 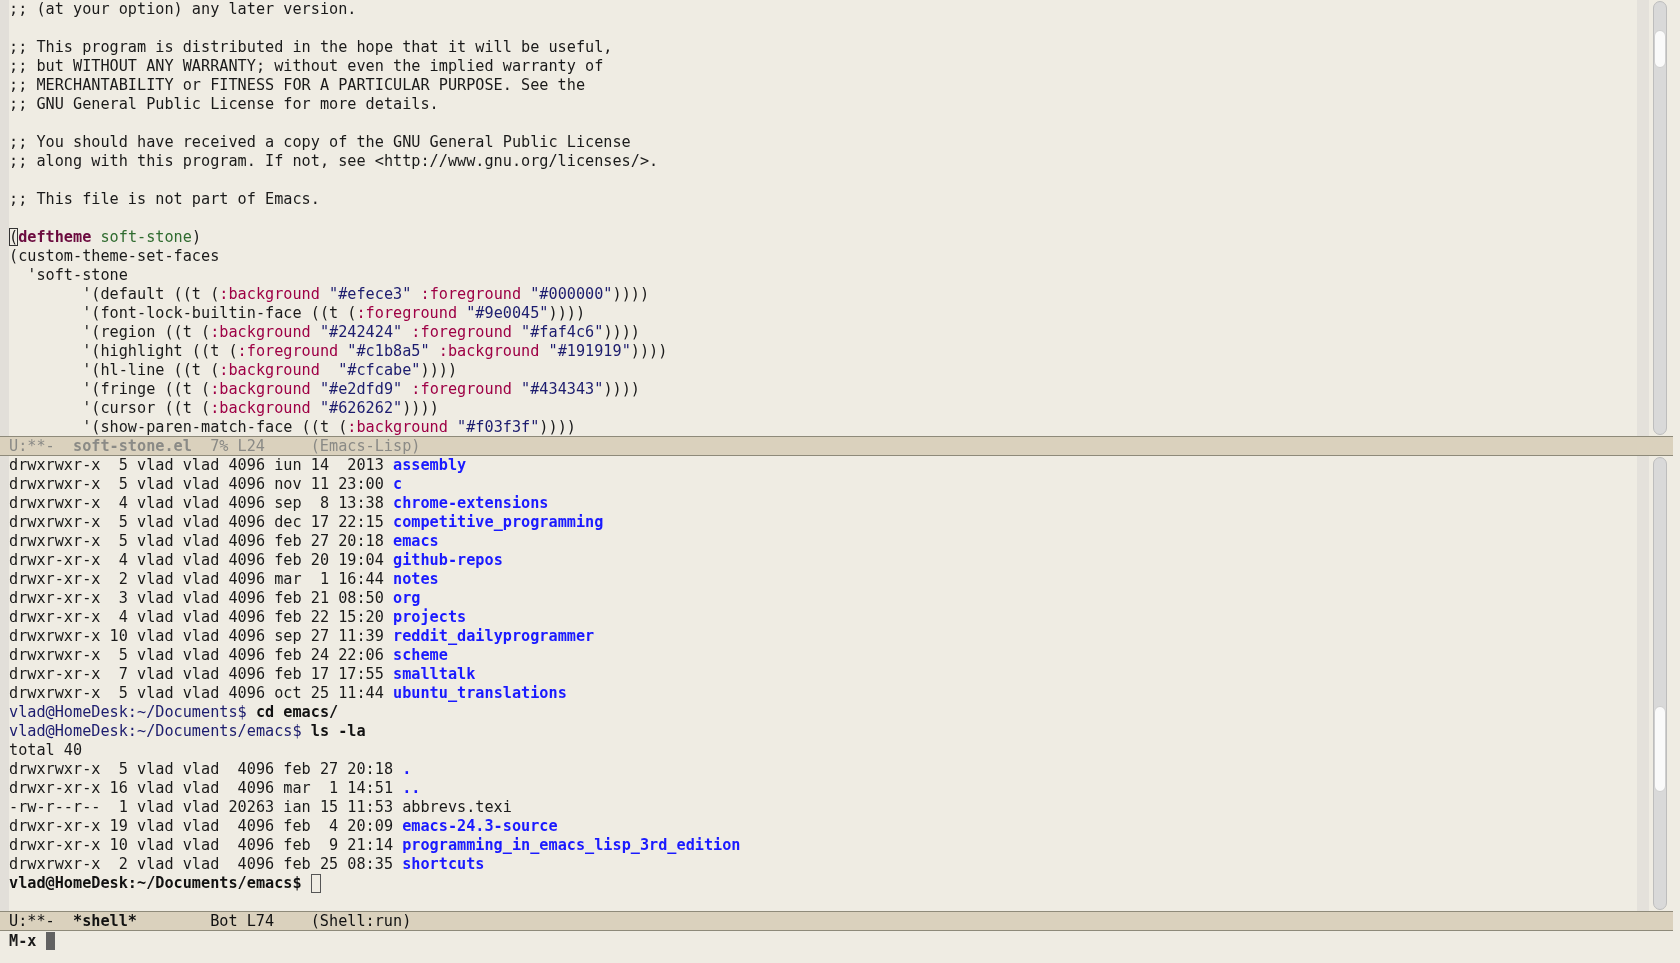 I want to click on code-line: '(show-paren-match-face ((t (:background "#f03f3f")))), so click(x=328, y=427).